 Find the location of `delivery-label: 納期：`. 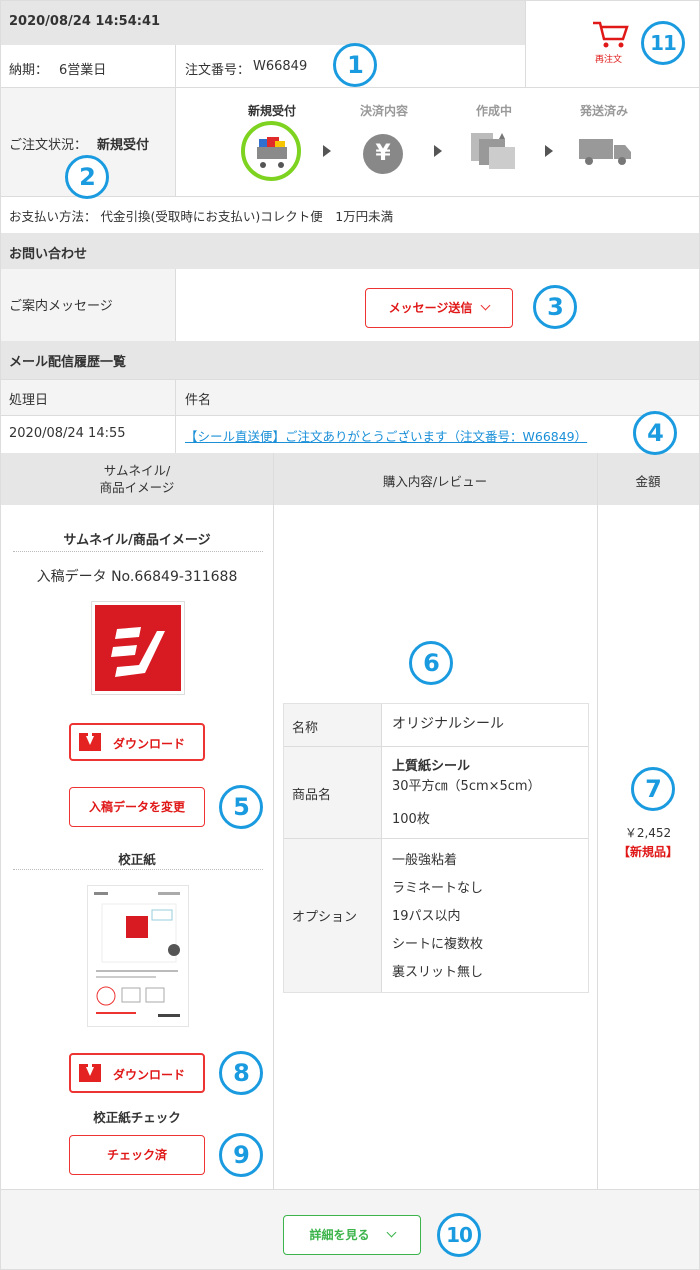

delivery-label: 納期： is located at coordinates (29, 70).